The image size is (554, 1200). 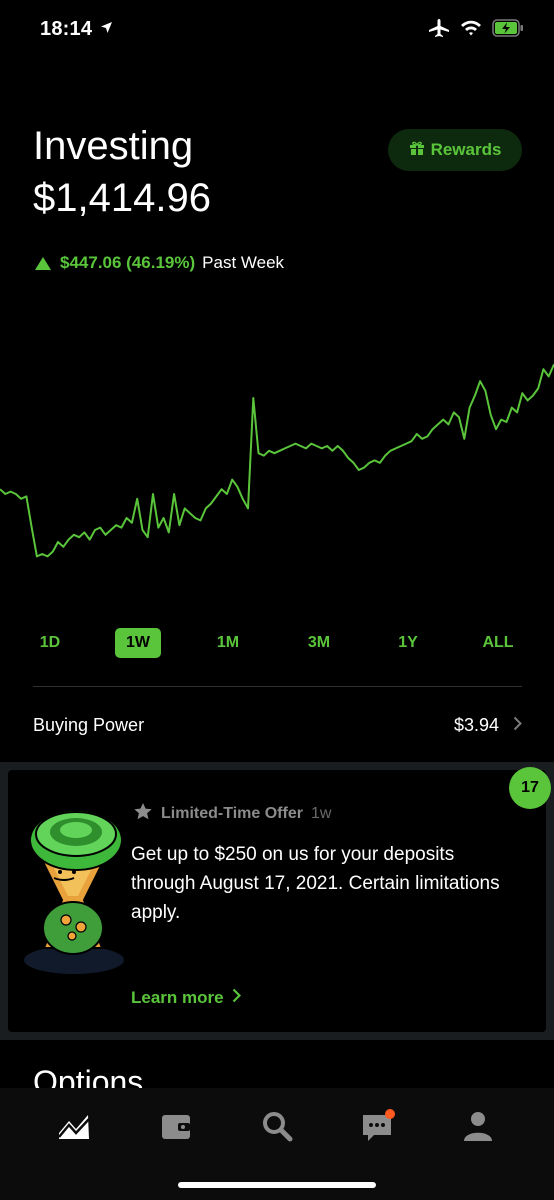 I want to click on status-time: 18:14, so click(x=66, y=29).